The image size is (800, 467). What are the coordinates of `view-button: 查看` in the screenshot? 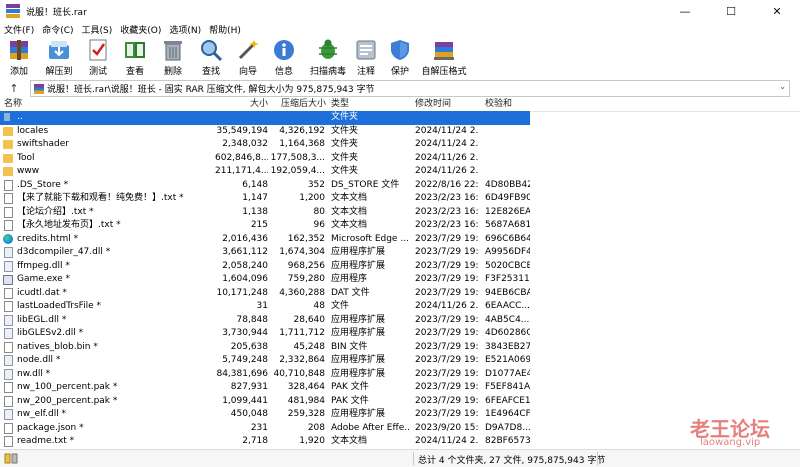 It's located at (135, 58).